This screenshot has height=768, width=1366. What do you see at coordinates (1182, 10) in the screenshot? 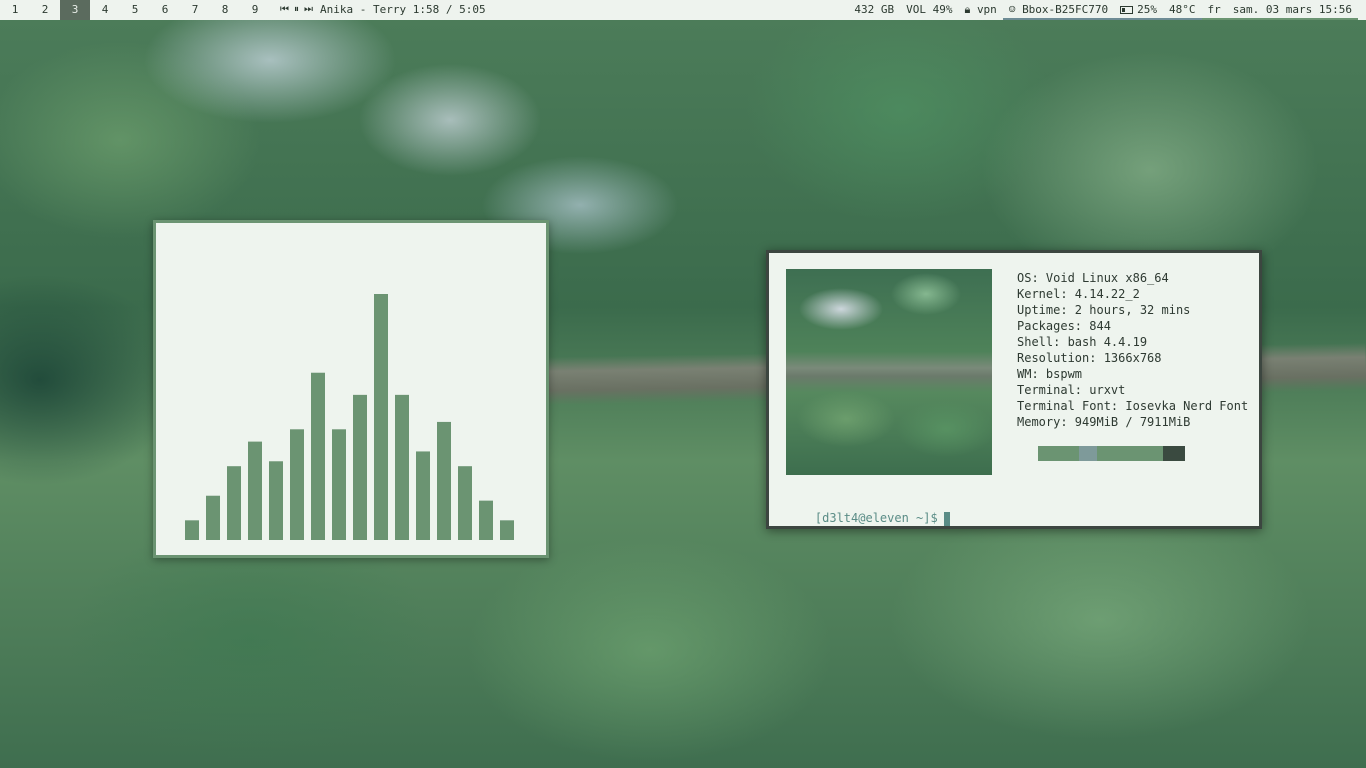
I see `cpu-temperature: 48°C` at bounding box center [1182, 10].